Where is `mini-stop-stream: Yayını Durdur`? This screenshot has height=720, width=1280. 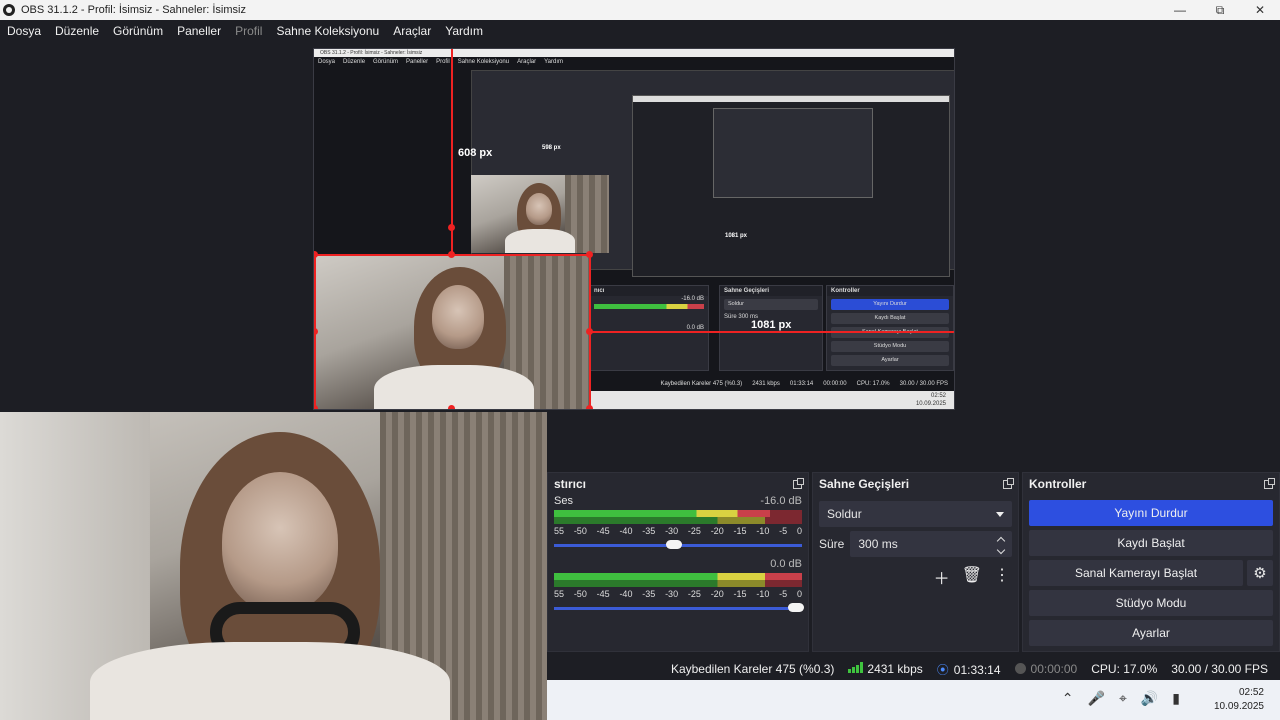 mini-stop-stream: Yayını Durdur is located at coordinates (890, 304).